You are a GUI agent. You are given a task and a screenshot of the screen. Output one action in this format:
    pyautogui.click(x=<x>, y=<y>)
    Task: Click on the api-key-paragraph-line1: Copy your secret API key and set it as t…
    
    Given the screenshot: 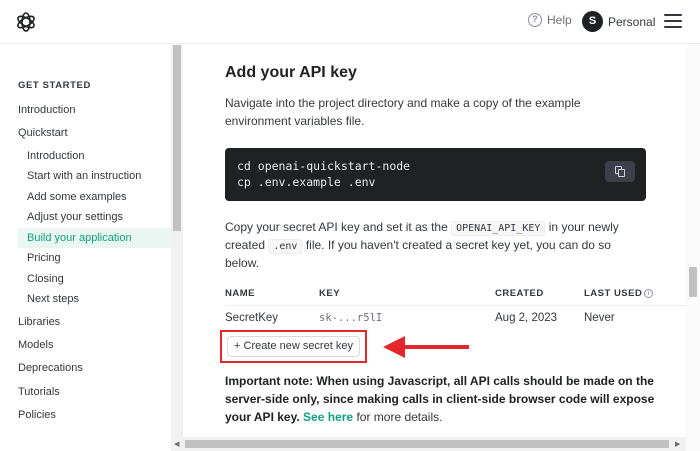 What is the action you would take?
    pyautogui.click(x=422, y=228)
    